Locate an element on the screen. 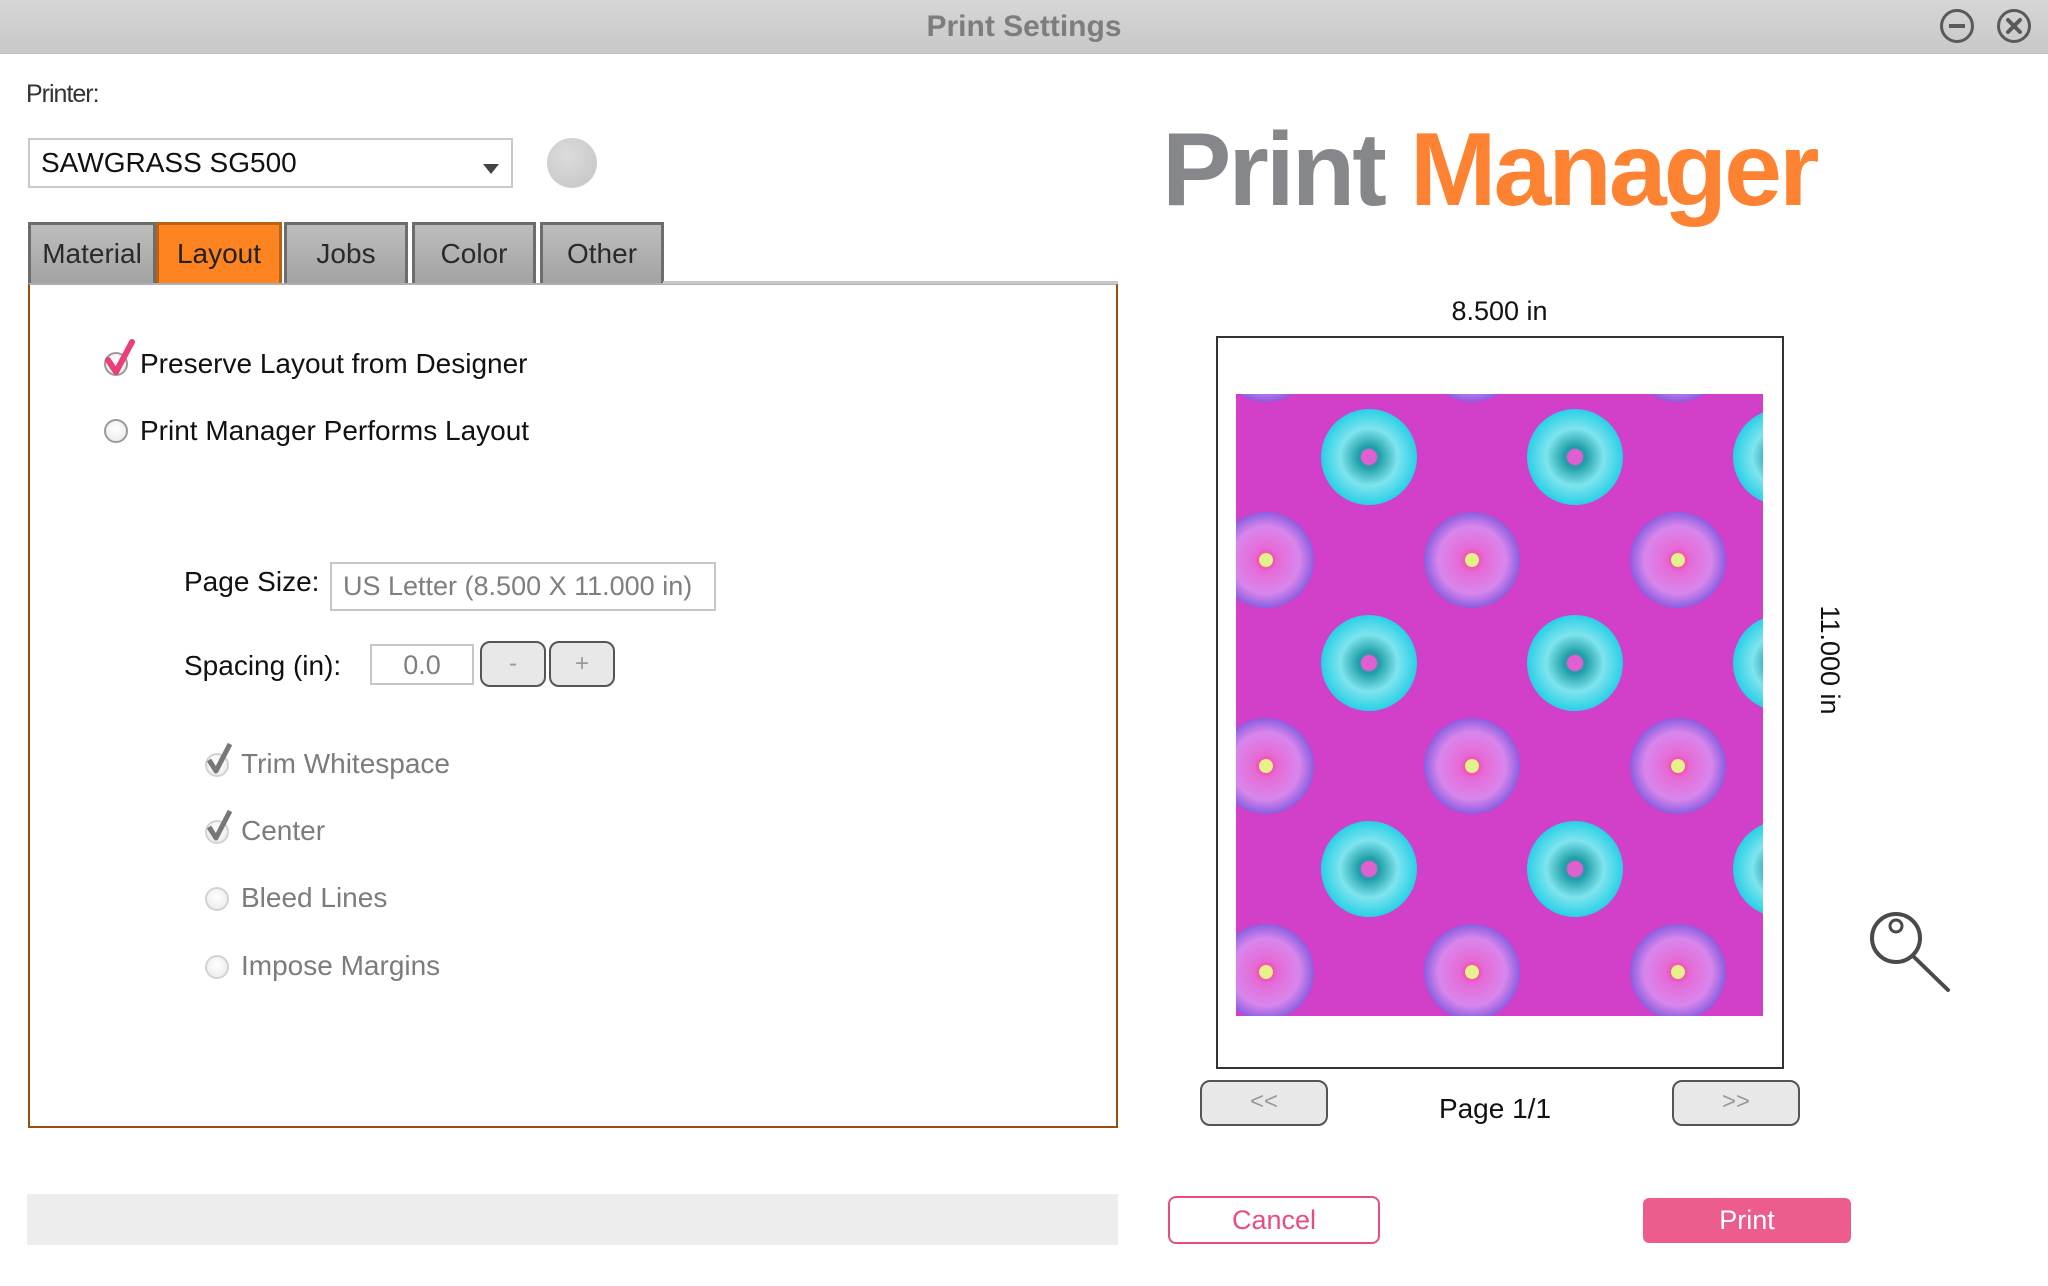  spacing-decrement-button: - is located at coordinates (513, 664).